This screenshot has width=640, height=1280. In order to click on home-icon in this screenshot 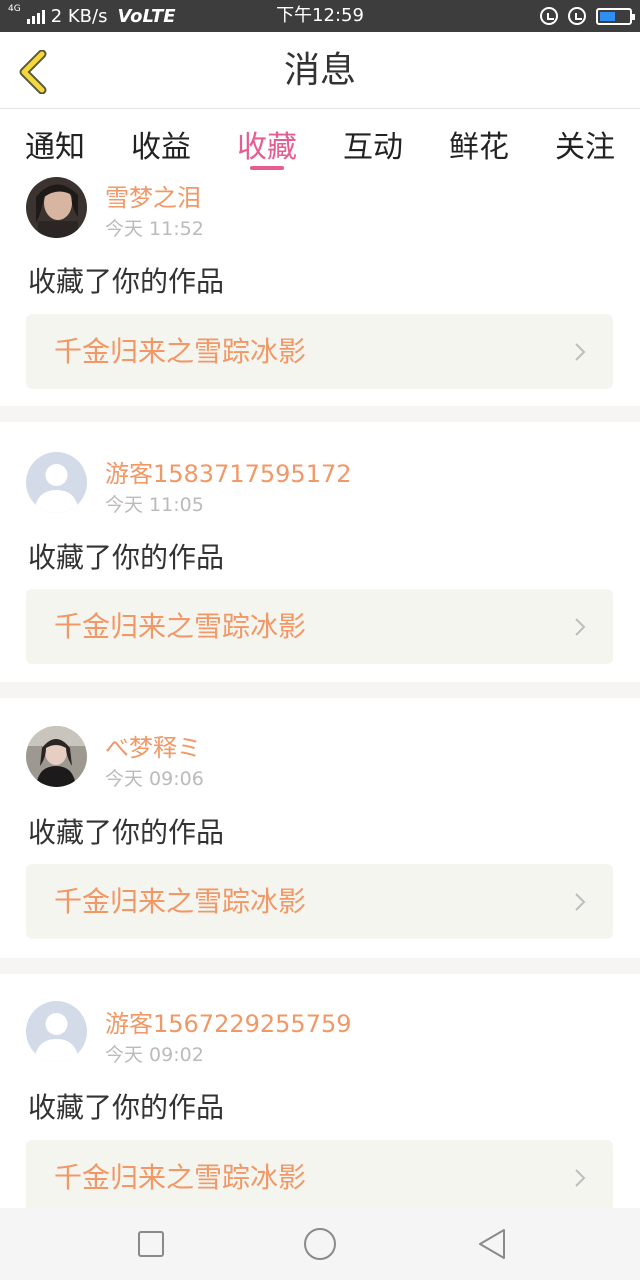, I will do `click(320, 1244)`.